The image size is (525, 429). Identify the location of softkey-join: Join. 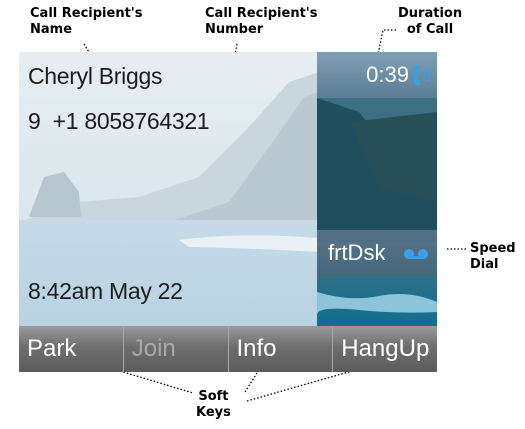
(176, 349).